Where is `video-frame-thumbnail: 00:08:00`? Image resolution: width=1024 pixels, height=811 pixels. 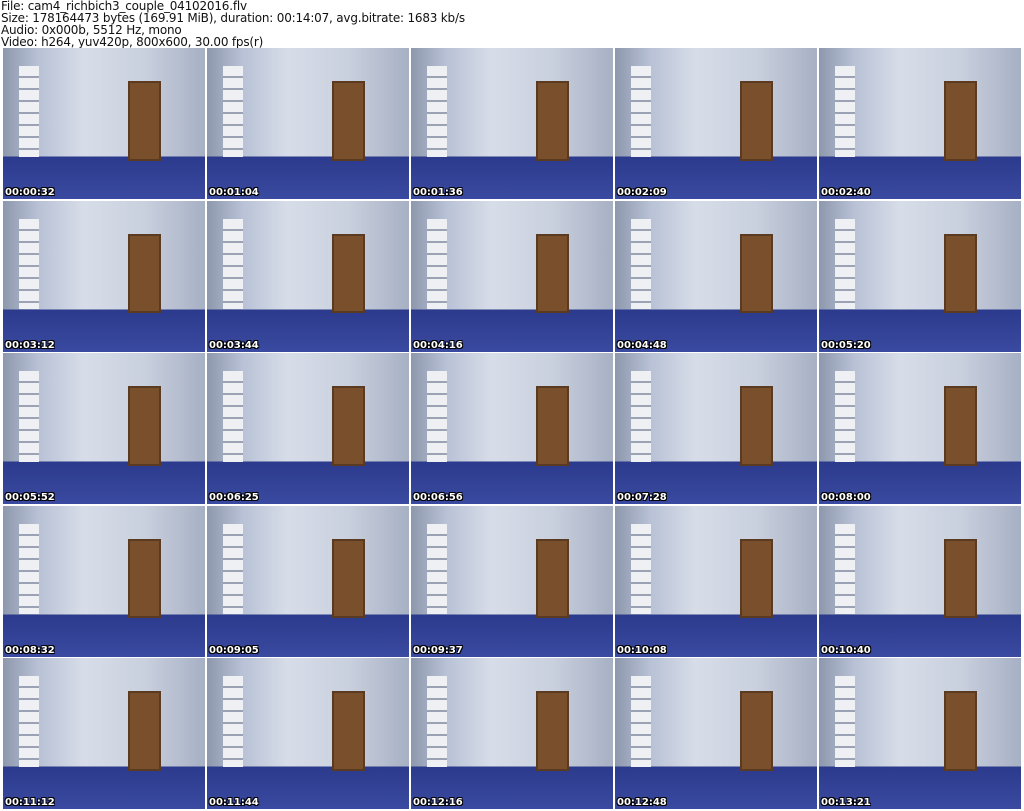 video-frame-thumbnail: 00:08:00 is located at coordinates (920, 428).